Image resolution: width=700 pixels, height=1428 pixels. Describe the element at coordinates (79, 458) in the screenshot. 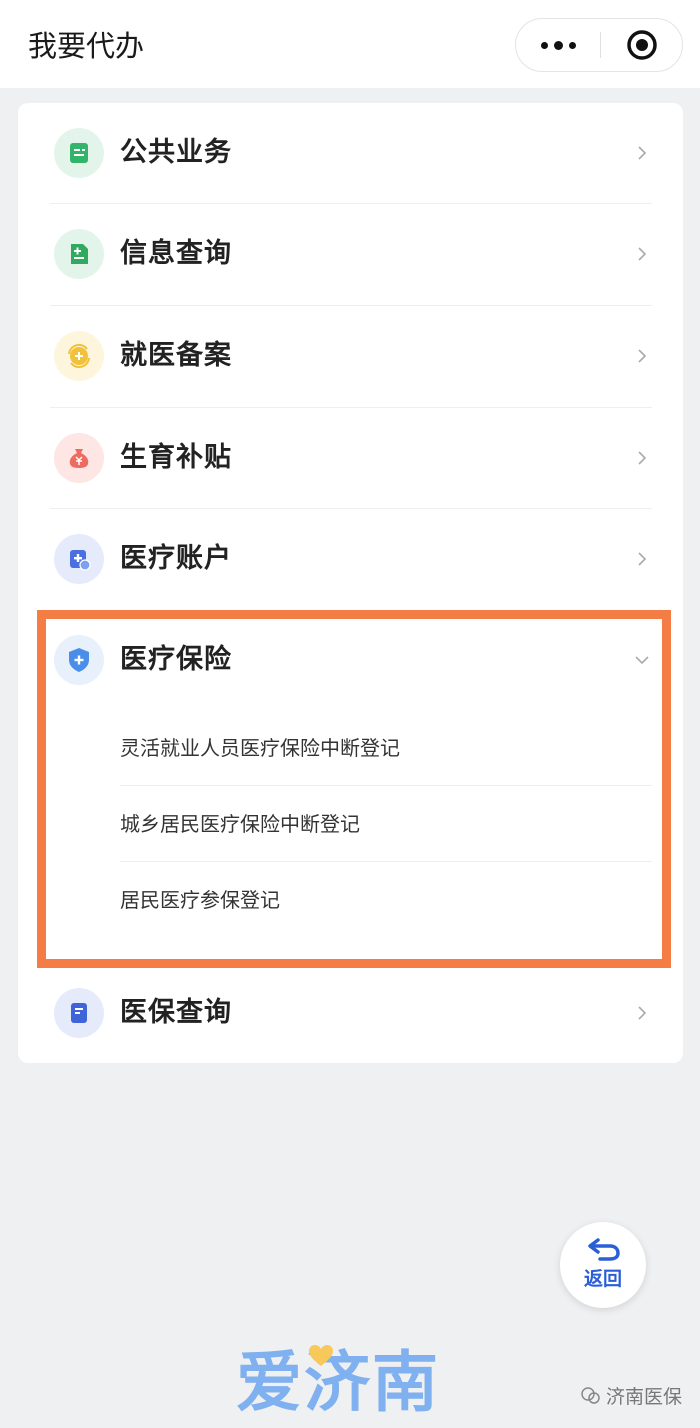

I see `money-bag-icon` at that location.